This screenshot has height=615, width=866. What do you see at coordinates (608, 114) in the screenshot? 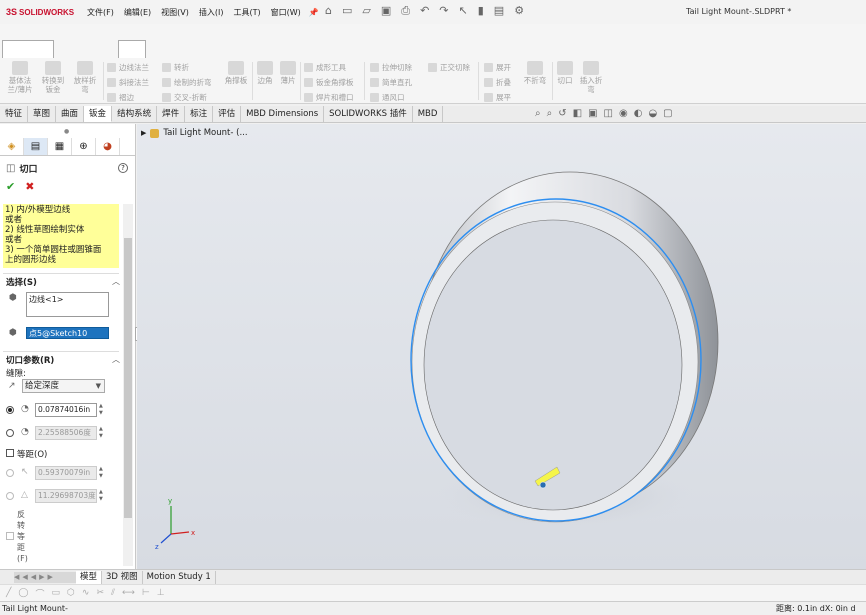
I see `display-style-icon: ◫` at bounding box center [608, 114].